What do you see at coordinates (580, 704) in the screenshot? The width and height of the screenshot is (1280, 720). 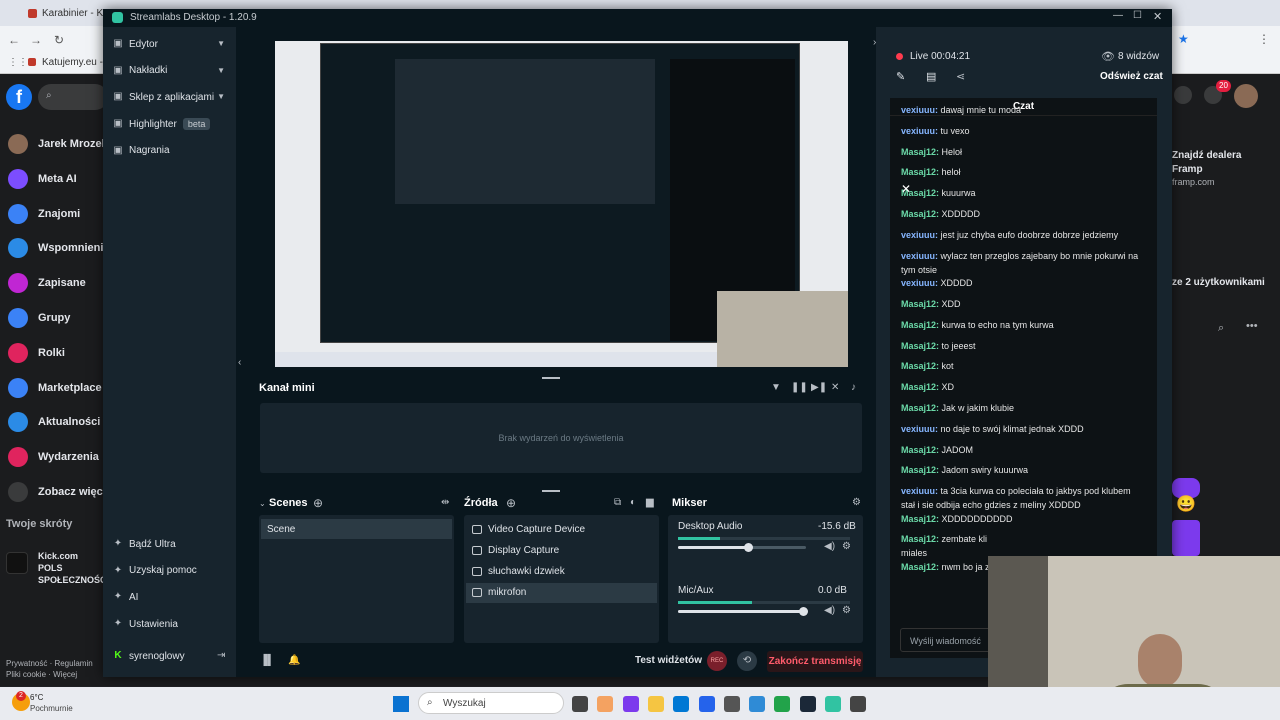 I see `task-view-icon` at bounding box center [580, 704].